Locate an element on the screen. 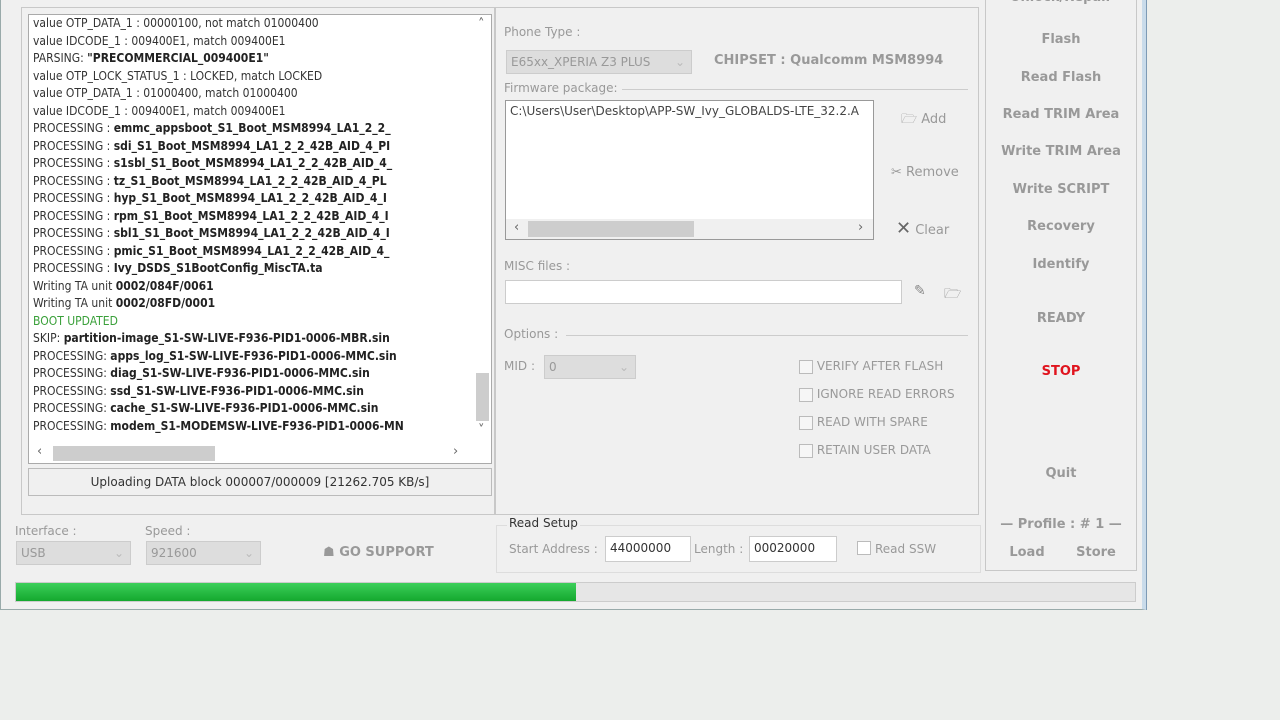  go-support-button: ☗ GO SUPPORT is located at coordinates (378, 552).